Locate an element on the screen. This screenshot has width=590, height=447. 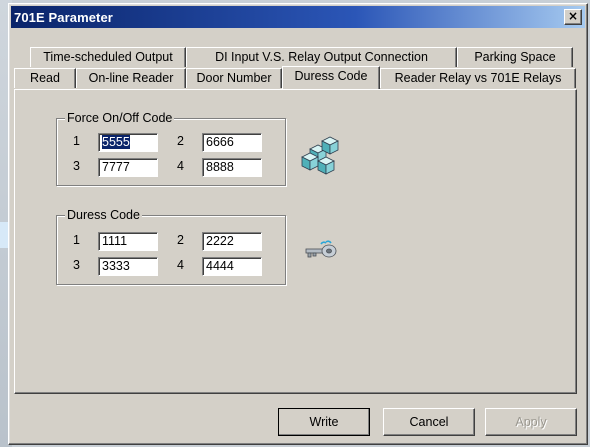
tab-on-line-reader: On-line Reader is located at coordinates (131, 78).